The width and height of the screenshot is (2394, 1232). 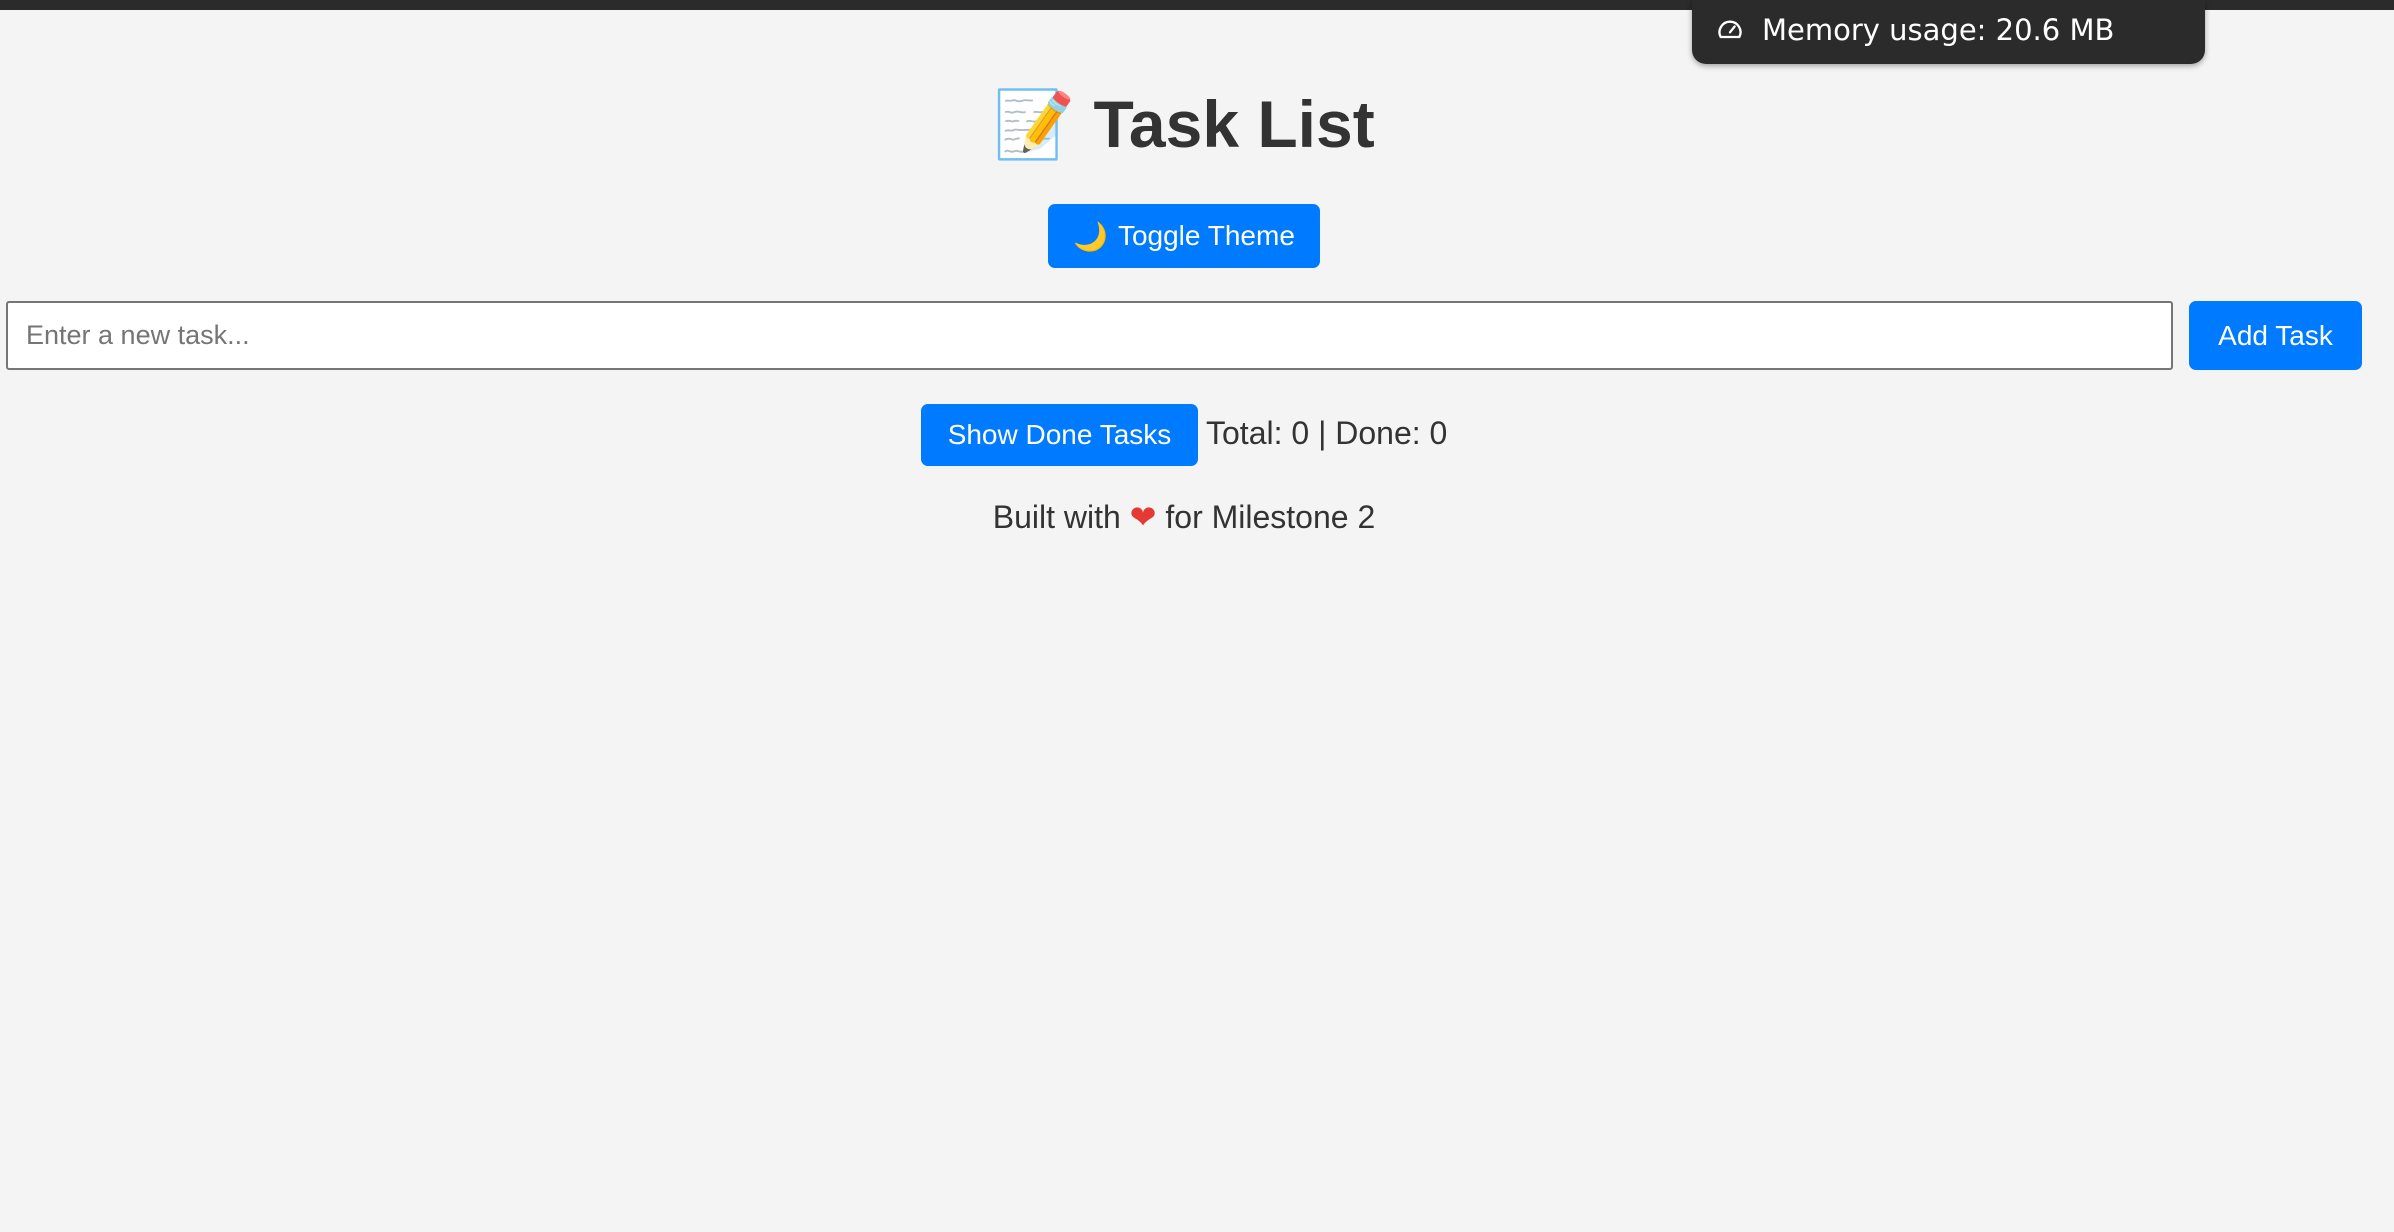 What do you see at coordinates (1206, 235) in the screenshot?
I see `toggle-theme-label: Toggle Theme` at bounding box center [1206, 235].